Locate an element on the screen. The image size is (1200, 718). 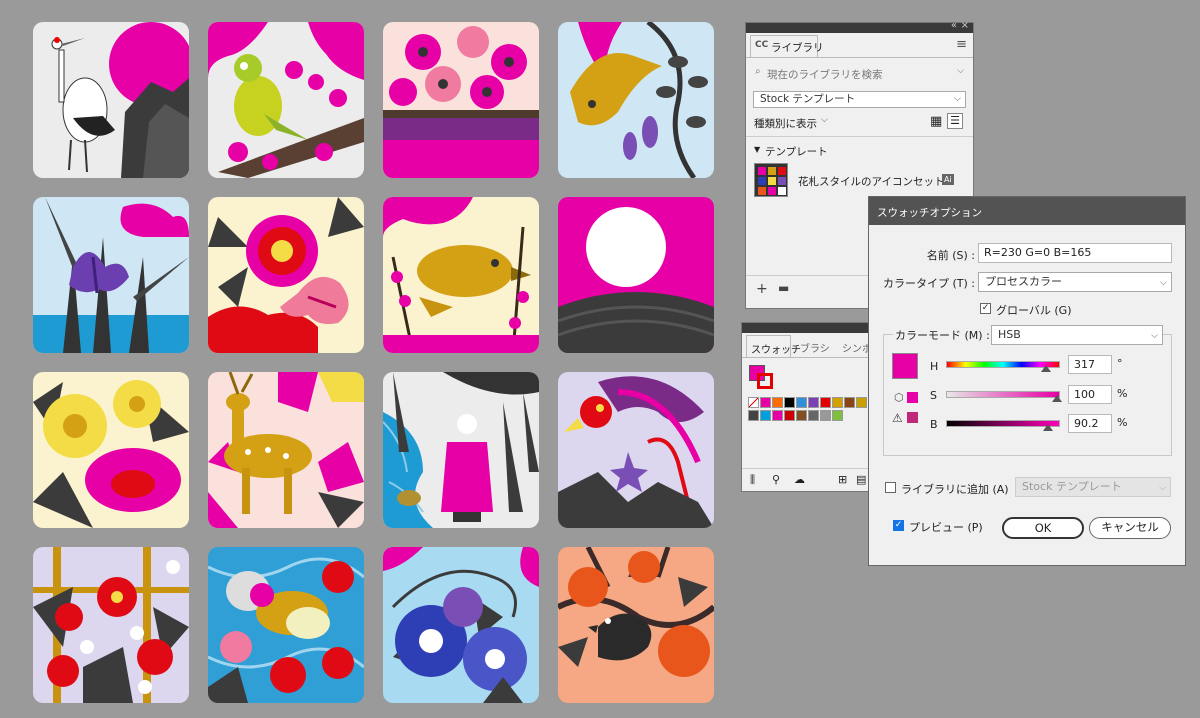
tile-cherry is located at coordinates (461, 100).